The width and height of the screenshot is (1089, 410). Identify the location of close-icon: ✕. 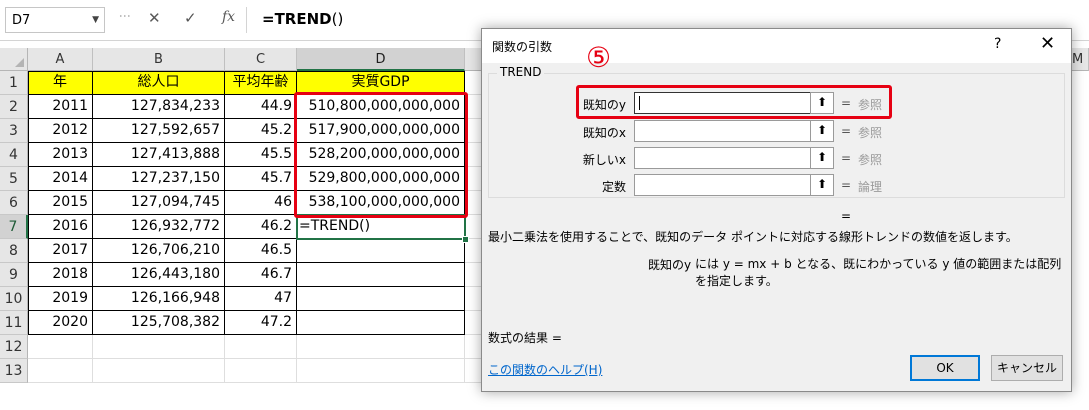
(1047, 43).